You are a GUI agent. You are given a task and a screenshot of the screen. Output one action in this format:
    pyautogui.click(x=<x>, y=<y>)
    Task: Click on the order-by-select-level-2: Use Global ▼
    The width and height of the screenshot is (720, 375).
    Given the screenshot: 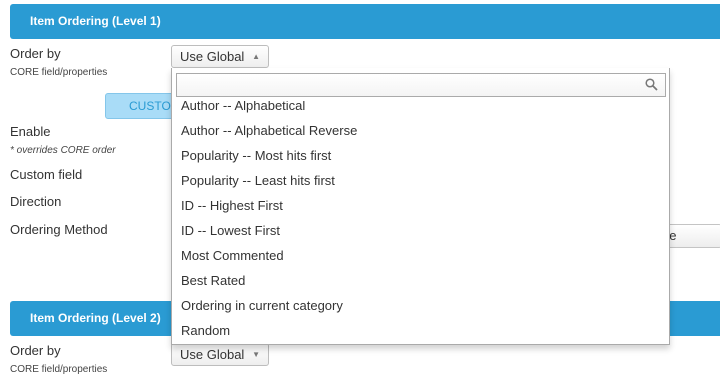 What is the action you would take?
    pyautogui.click(x=220, y=354)
    